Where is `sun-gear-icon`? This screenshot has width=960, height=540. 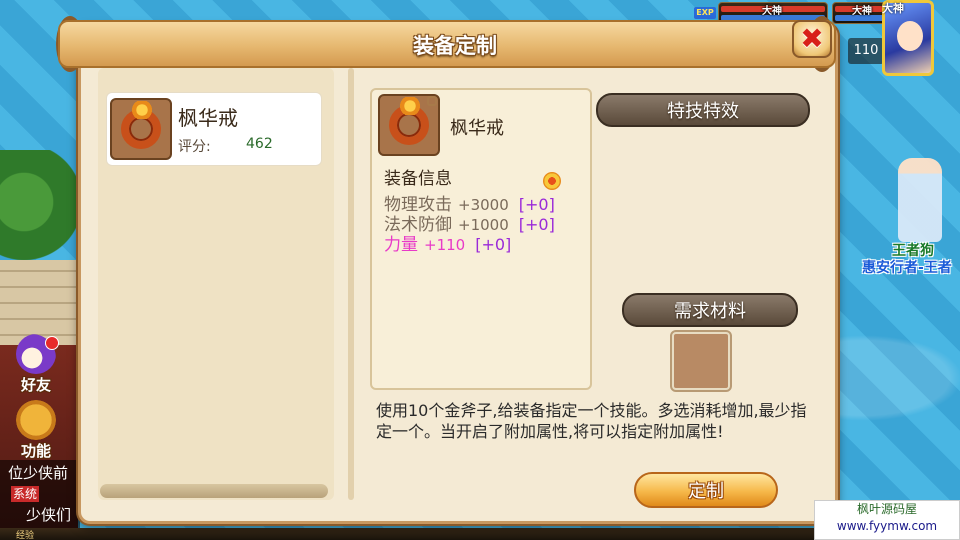 sun-gear-icon is located at coordinates (552, 181).